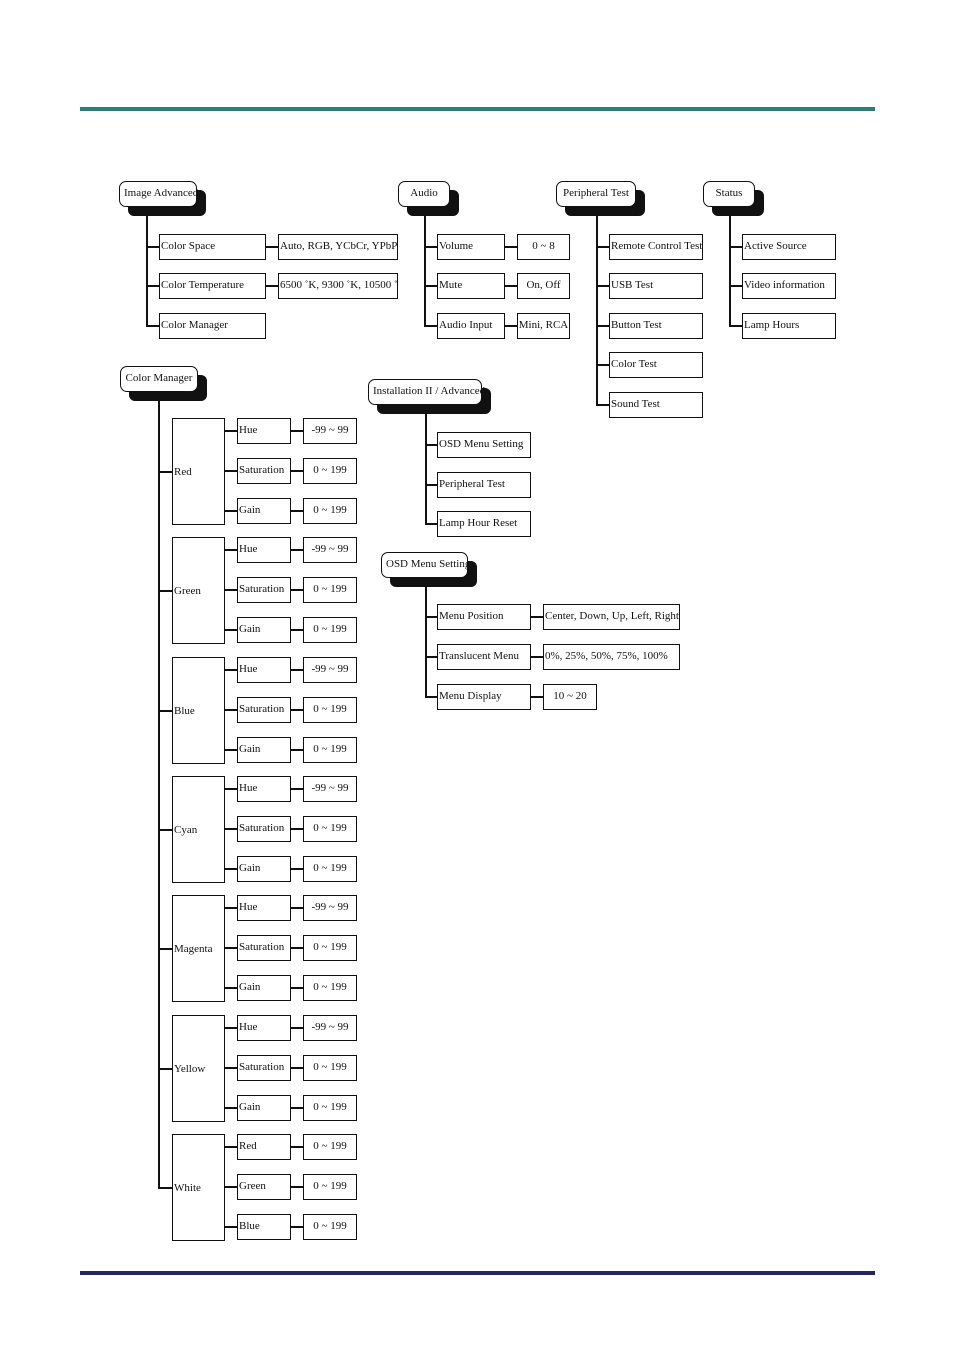 The width and height of the screenshot is (954, 1350). Describe the element at coordinates (198, 829) in the screenshot. I see `color-group-cyan: Cyan` at that location.